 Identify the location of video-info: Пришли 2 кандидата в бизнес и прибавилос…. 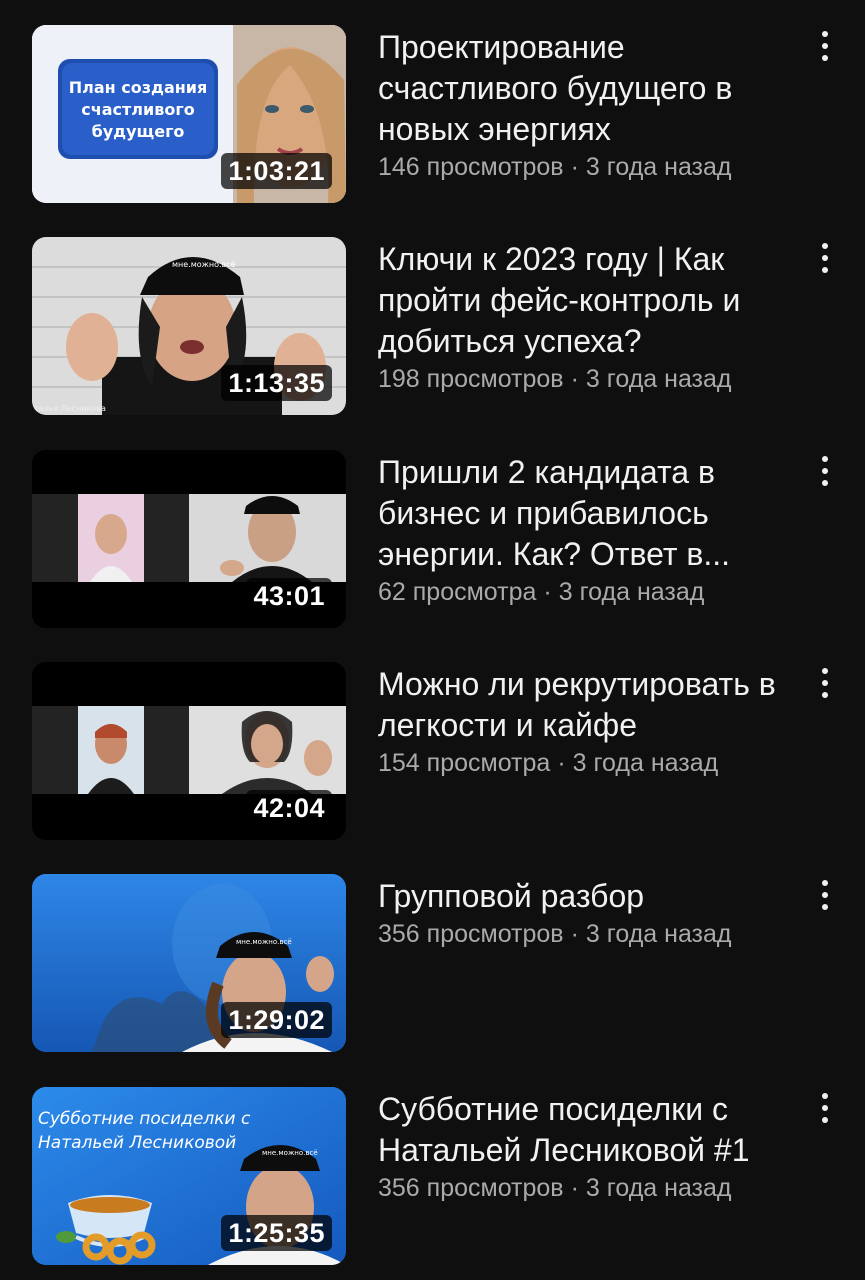
(583, 528).